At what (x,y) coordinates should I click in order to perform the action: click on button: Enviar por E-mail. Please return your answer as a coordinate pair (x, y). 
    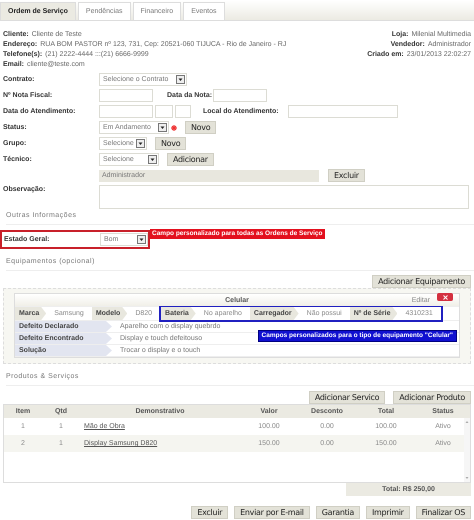
    Looking at the image, I should click on (272, 512).